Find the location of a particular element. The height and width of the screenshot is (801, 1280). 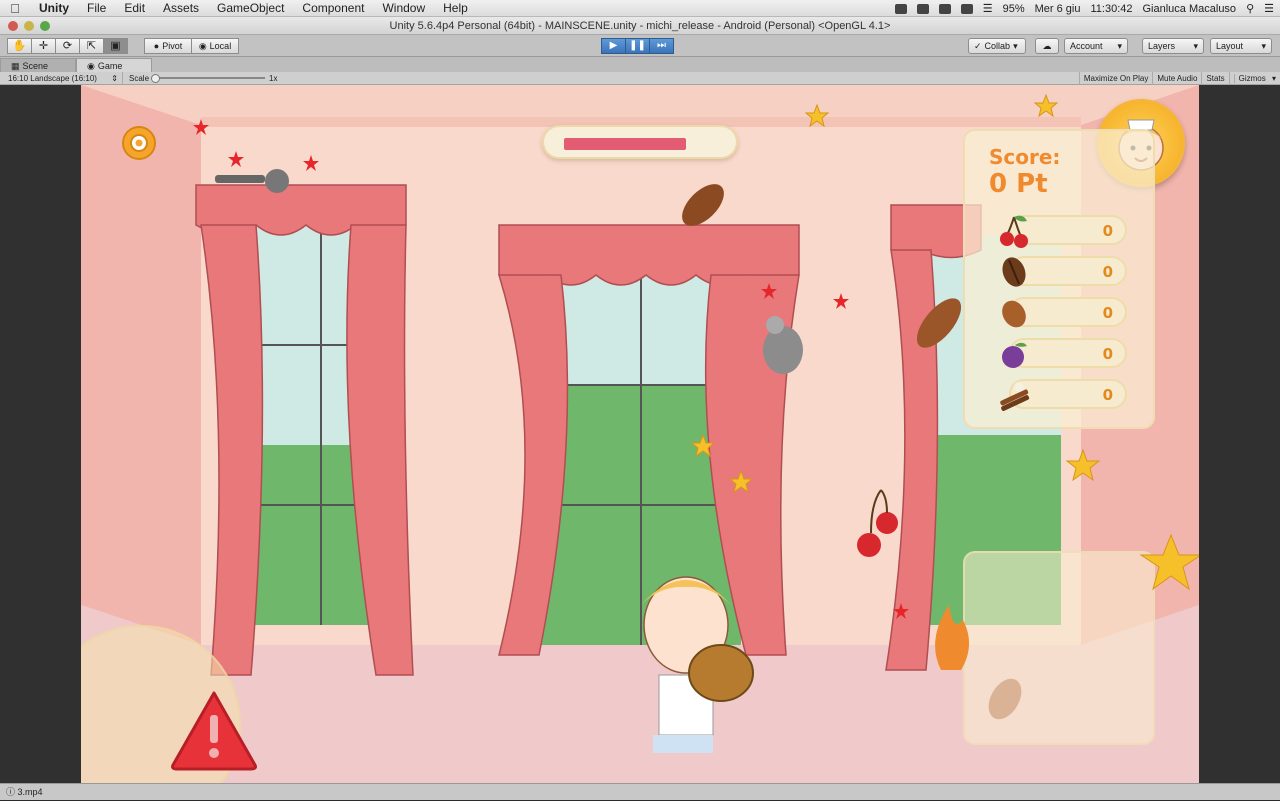

pause-button: ❚❚ is located at coordinates (637, 46).